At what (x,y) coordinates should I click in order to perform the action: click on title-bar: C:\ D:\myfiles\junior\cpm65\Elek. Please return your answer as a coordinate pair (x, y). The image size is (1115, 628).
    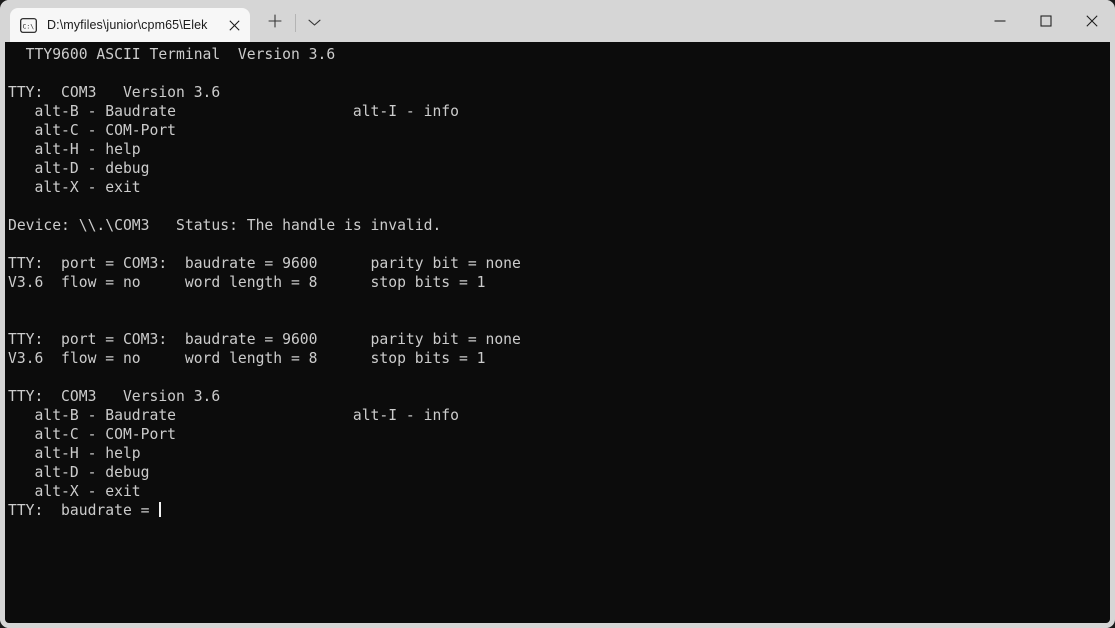
    Looking at the image, I should click on (557, 21).